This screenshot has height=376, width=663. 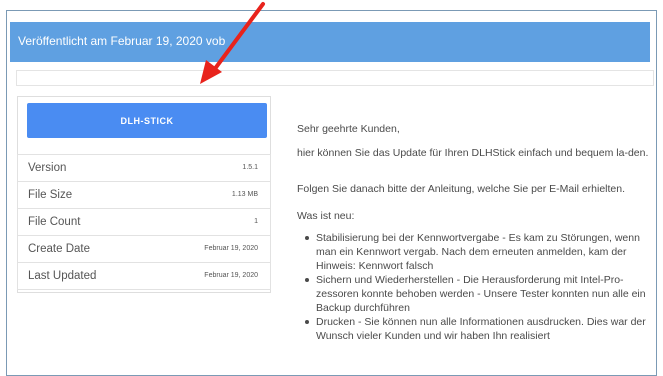 I want to click on annotation-arrow-icon, so click(x=232, y=43).